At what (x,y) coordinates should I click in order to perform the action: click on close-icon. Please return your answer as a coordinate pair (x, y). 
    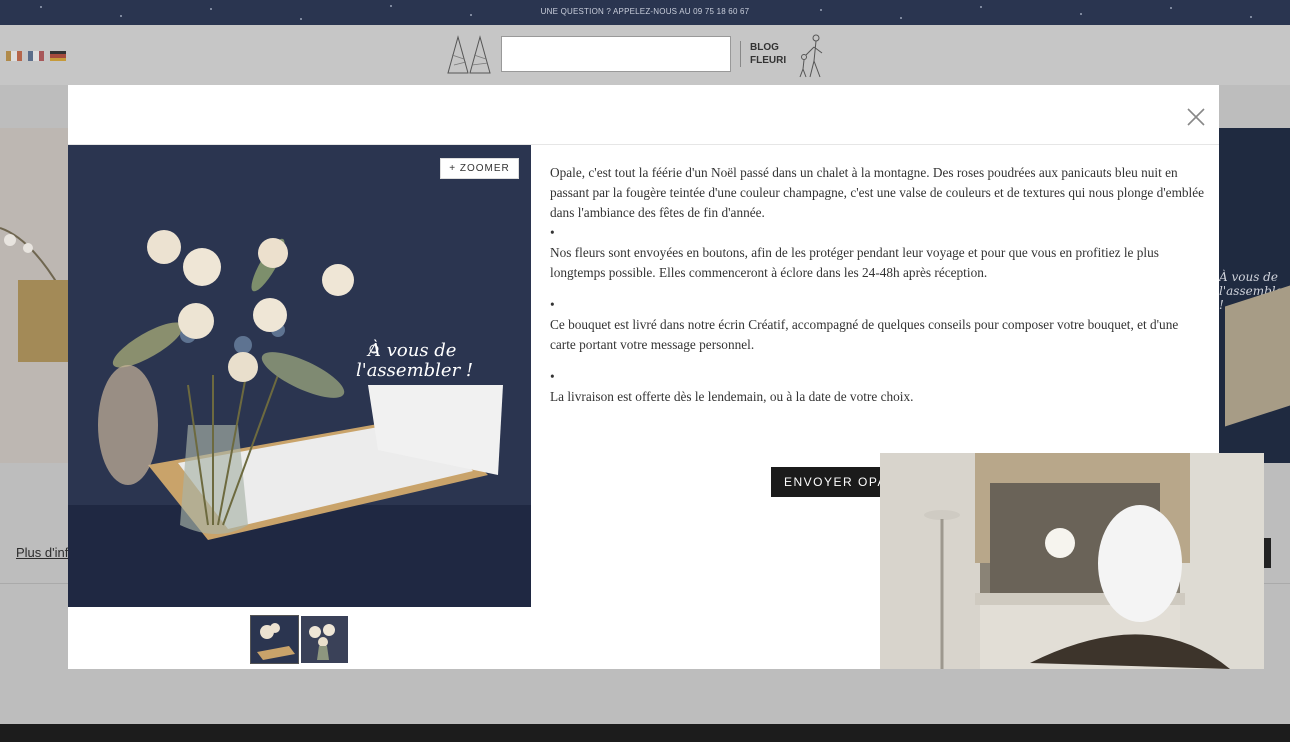
    Looking at the image, I should click on (1196, 117).